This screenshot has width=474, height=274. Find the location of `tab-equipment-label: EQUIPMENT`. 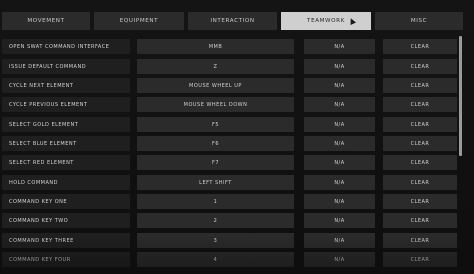

tab-equipment-label: EQUIPMENT is located at coordinates (139, 21).